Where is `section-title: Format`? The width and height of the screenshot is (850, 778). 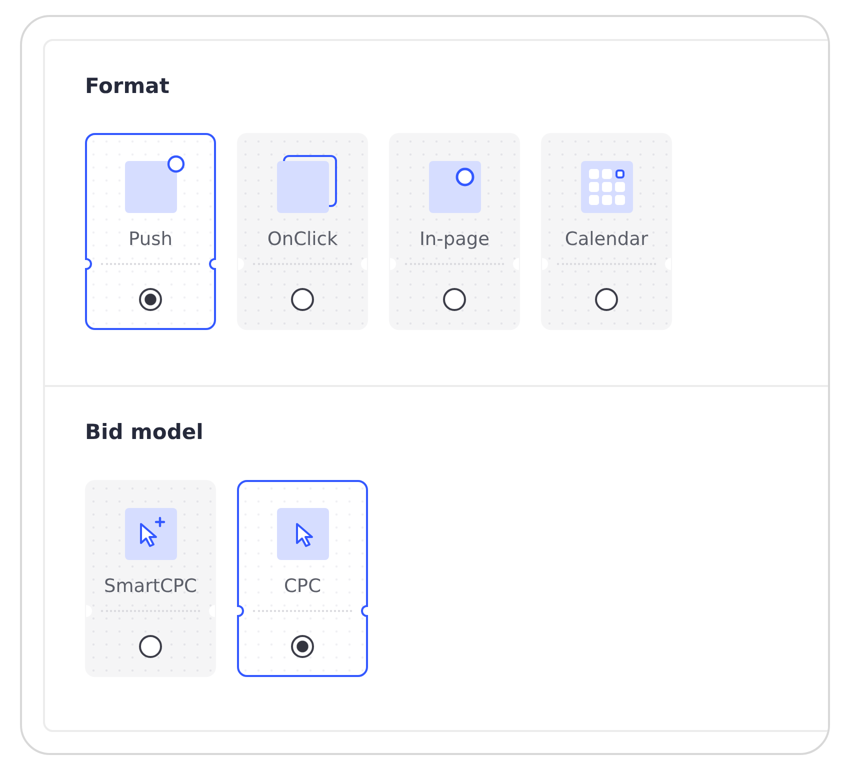
section-title: Format is located at coordinates (127, 86).